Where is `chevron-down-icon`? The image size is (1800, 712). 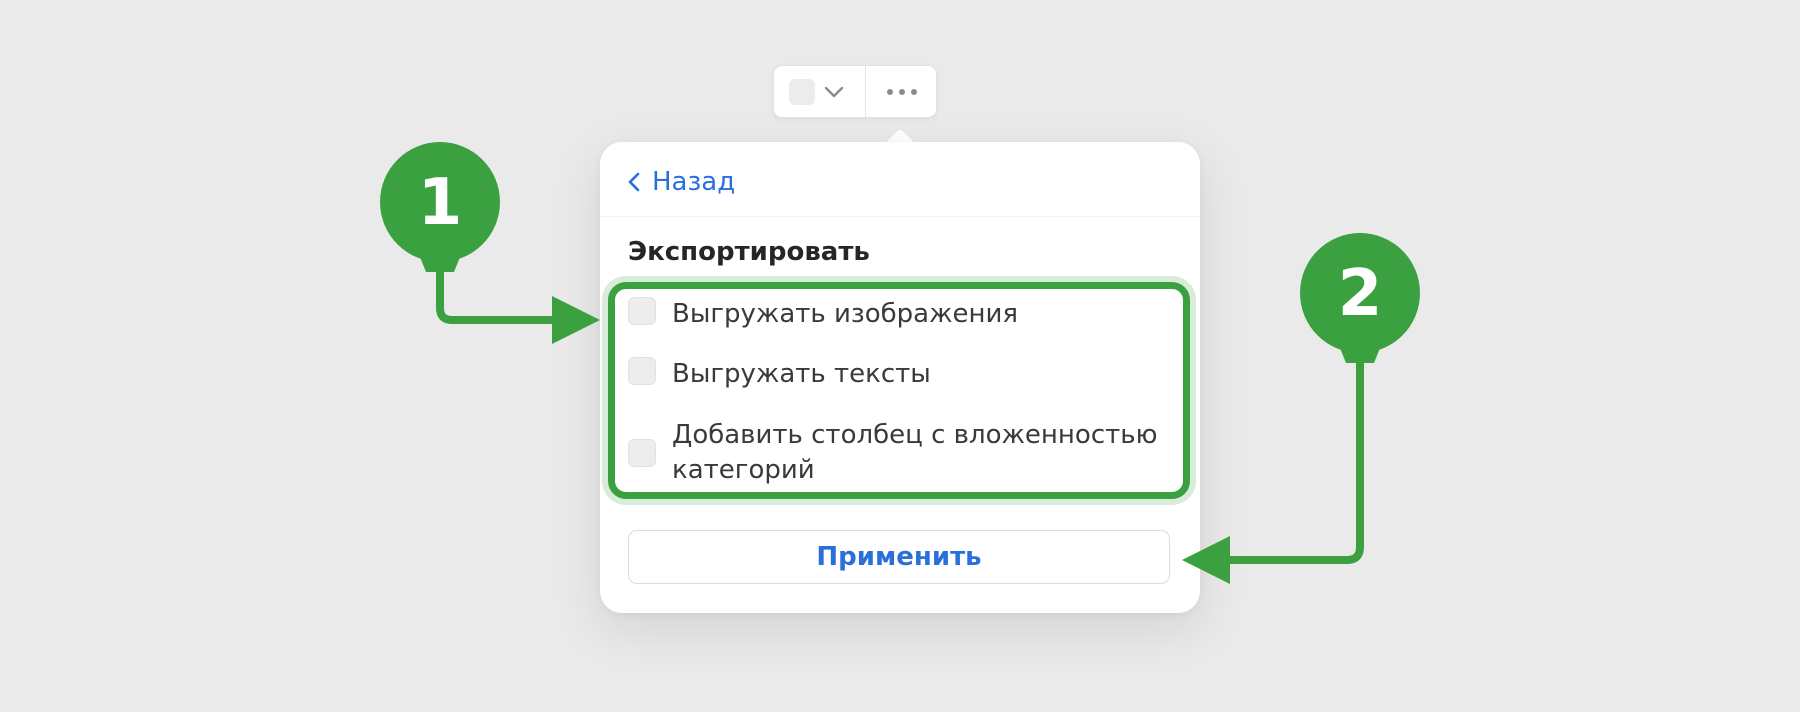 chevron-down-icon is located at coordinates (834, 92).